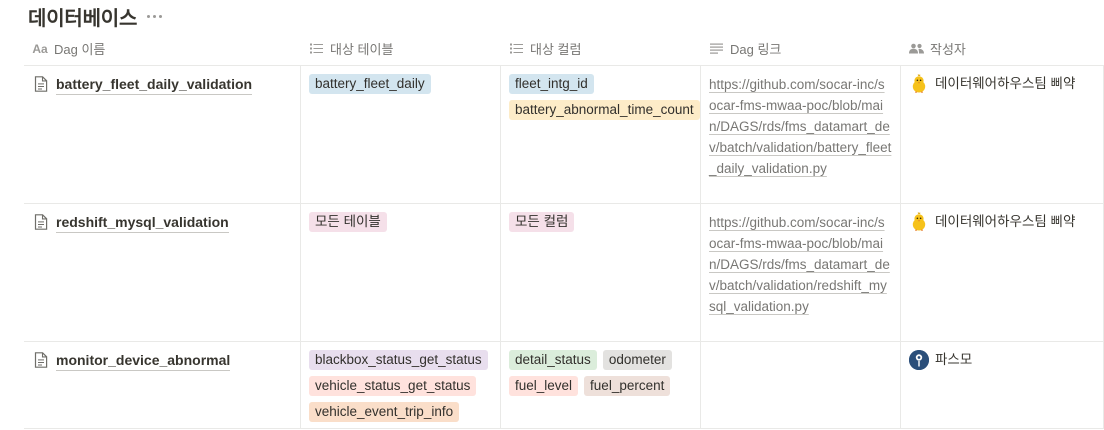 This screenshot has width=1104, height=430. What do you see at coordinates (716, 48) in the screenshot?
I see `text-icon` at bounding box center [716, 48].